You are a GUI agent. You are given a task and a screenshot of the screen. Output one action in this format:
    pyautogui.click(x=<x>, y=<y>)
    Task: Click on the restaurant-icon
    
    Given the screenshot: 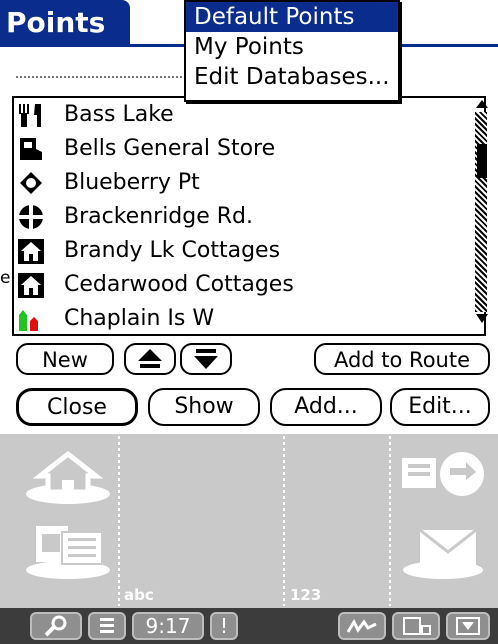 What is the action you would take?
    pyautogui.click(x=30, y=115)
    